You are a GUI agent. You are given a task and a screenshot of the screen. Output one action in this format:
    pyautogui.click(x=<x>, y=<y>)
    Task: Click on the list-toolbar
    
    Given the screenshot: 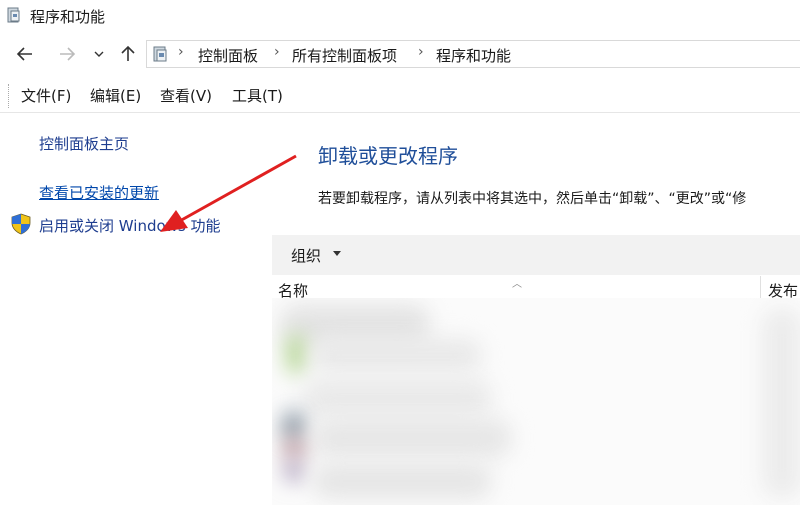 What is the action you would take?
    pyautogui.click(x=536, y=255)
    